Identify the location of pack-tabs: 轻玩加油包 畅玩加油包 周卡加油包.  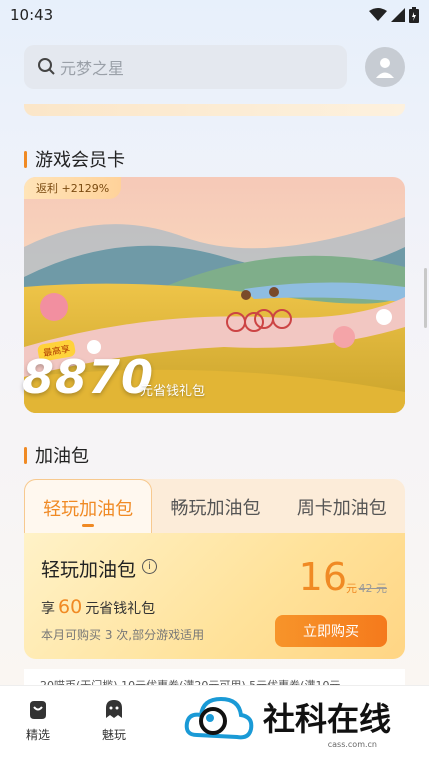
(214, 507).